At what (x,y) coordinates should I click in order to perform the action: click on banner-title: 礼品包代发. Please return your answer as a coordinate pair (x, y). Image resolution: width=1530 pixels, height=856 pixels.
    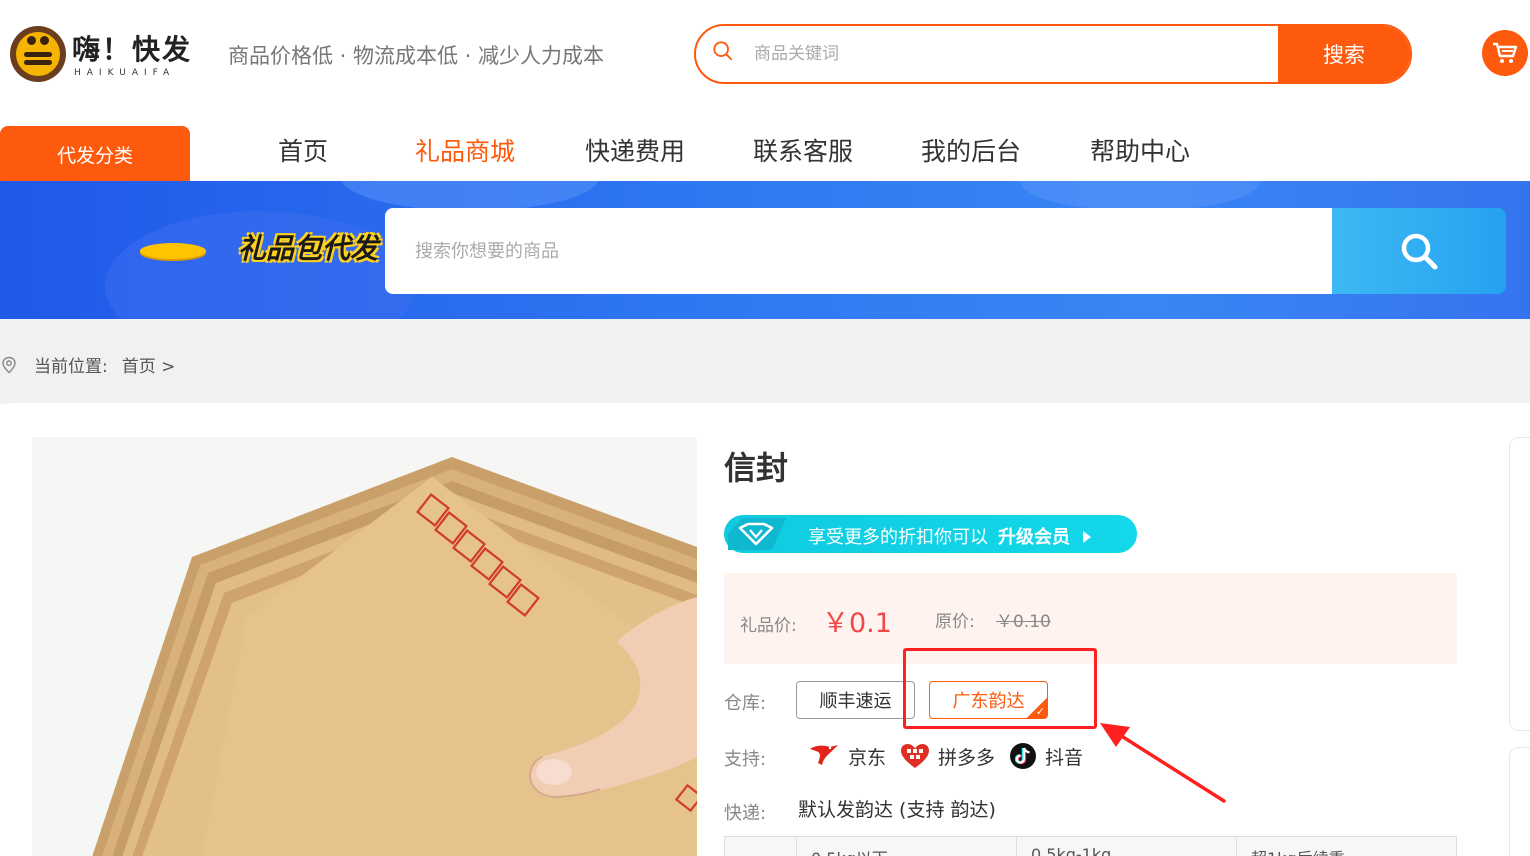
    Looking at the image, I should click on (308, 248).